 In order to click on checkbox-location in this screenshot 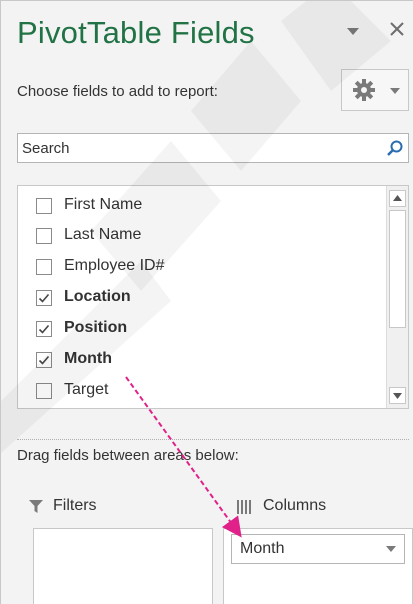, I will do `click(44, 298)`.